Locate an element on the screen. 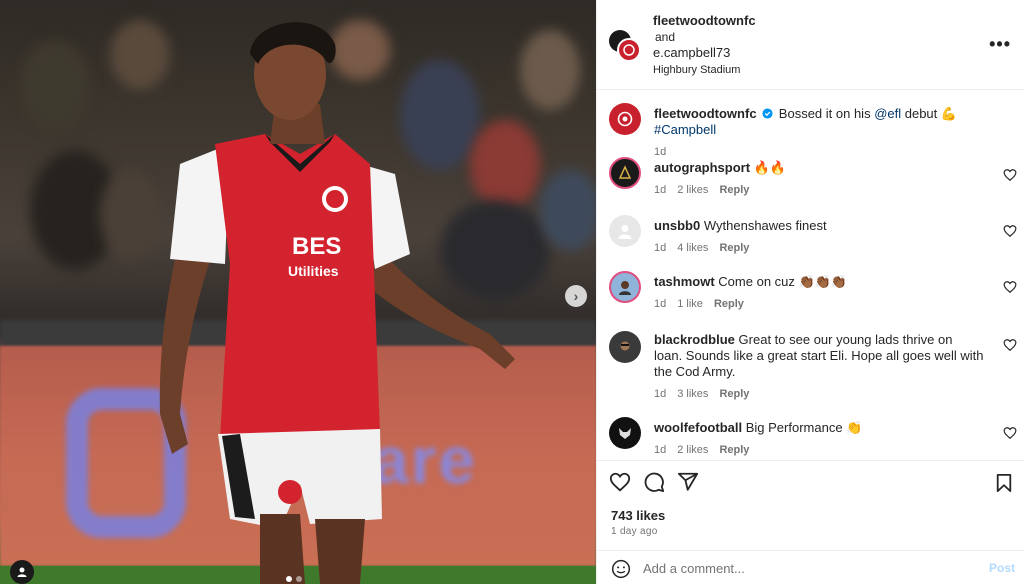 This screenshot has height=584, width=1024. comment-username: tashmowt is located at coordinates (684, 281).